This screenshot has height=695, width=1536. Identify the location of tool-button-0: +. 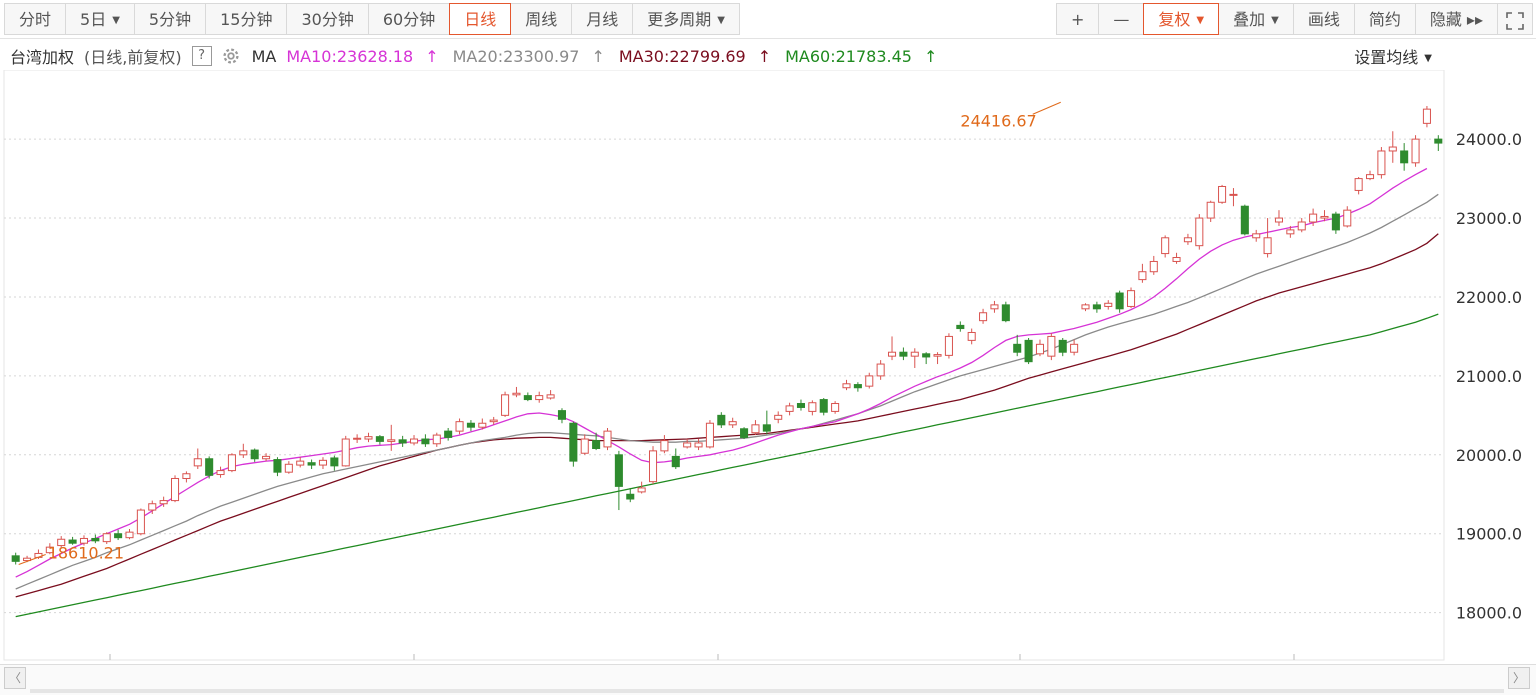
(1077, 19).